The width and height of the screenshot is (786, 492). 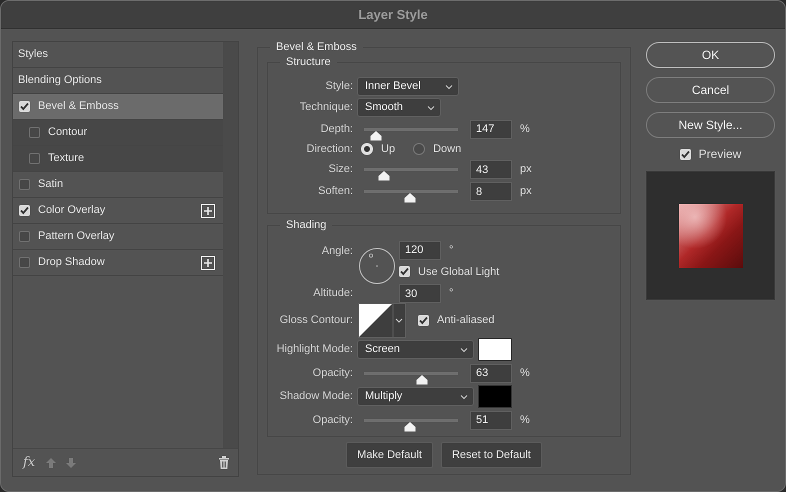 What do you see at coordinates (308, 62) in the screenshot?
I see `group-title: Structure` at bounding box center [308, 62].